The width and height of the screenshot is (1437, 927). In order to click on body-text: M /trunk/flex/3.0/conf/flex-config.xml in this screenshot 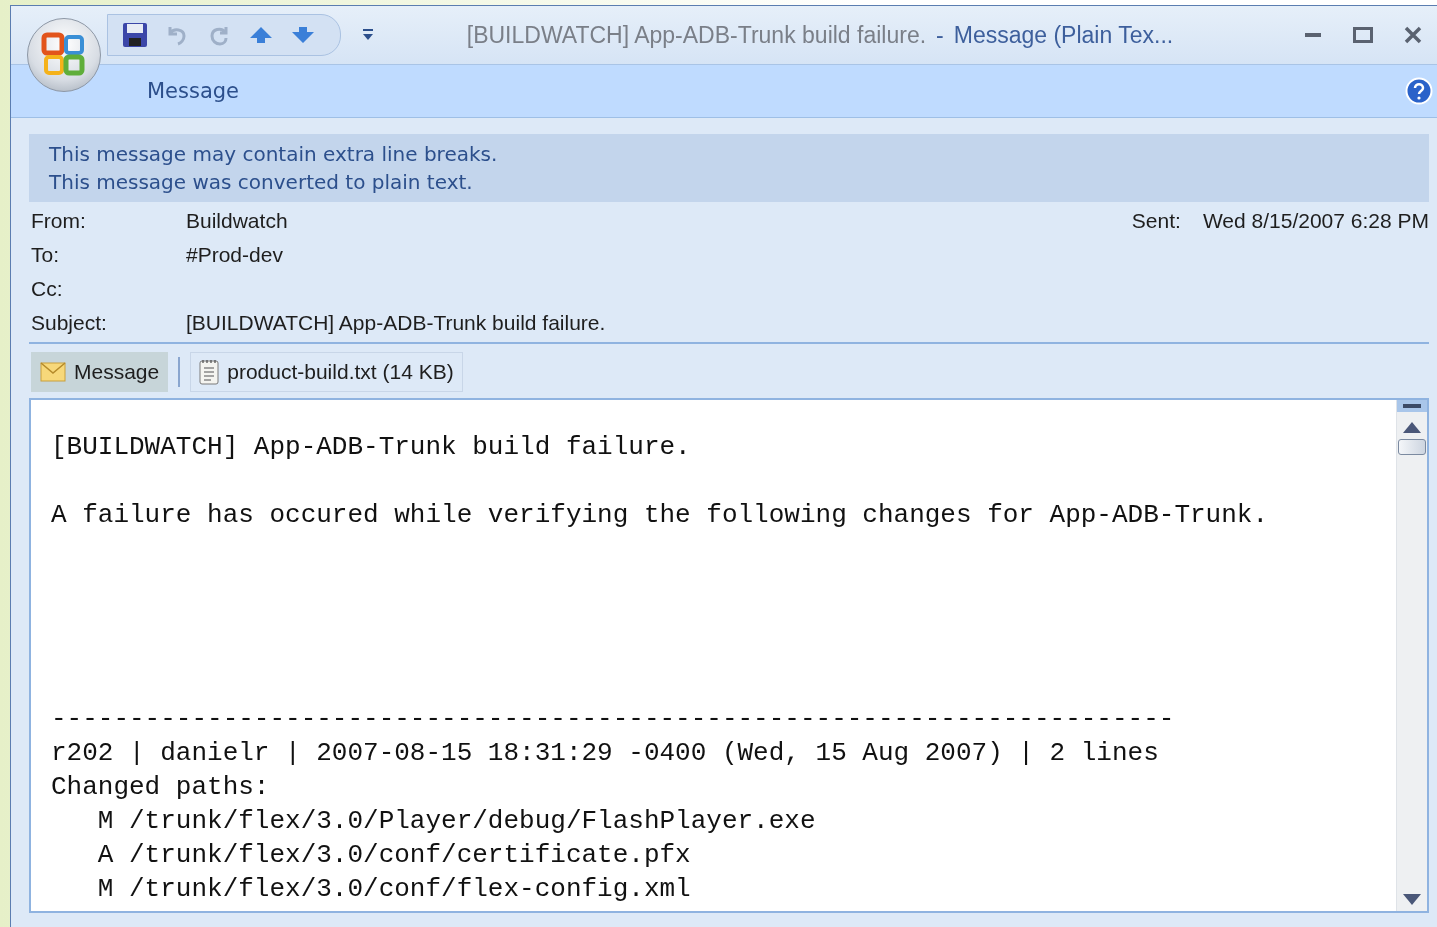, I will do `click(393, 889)`.